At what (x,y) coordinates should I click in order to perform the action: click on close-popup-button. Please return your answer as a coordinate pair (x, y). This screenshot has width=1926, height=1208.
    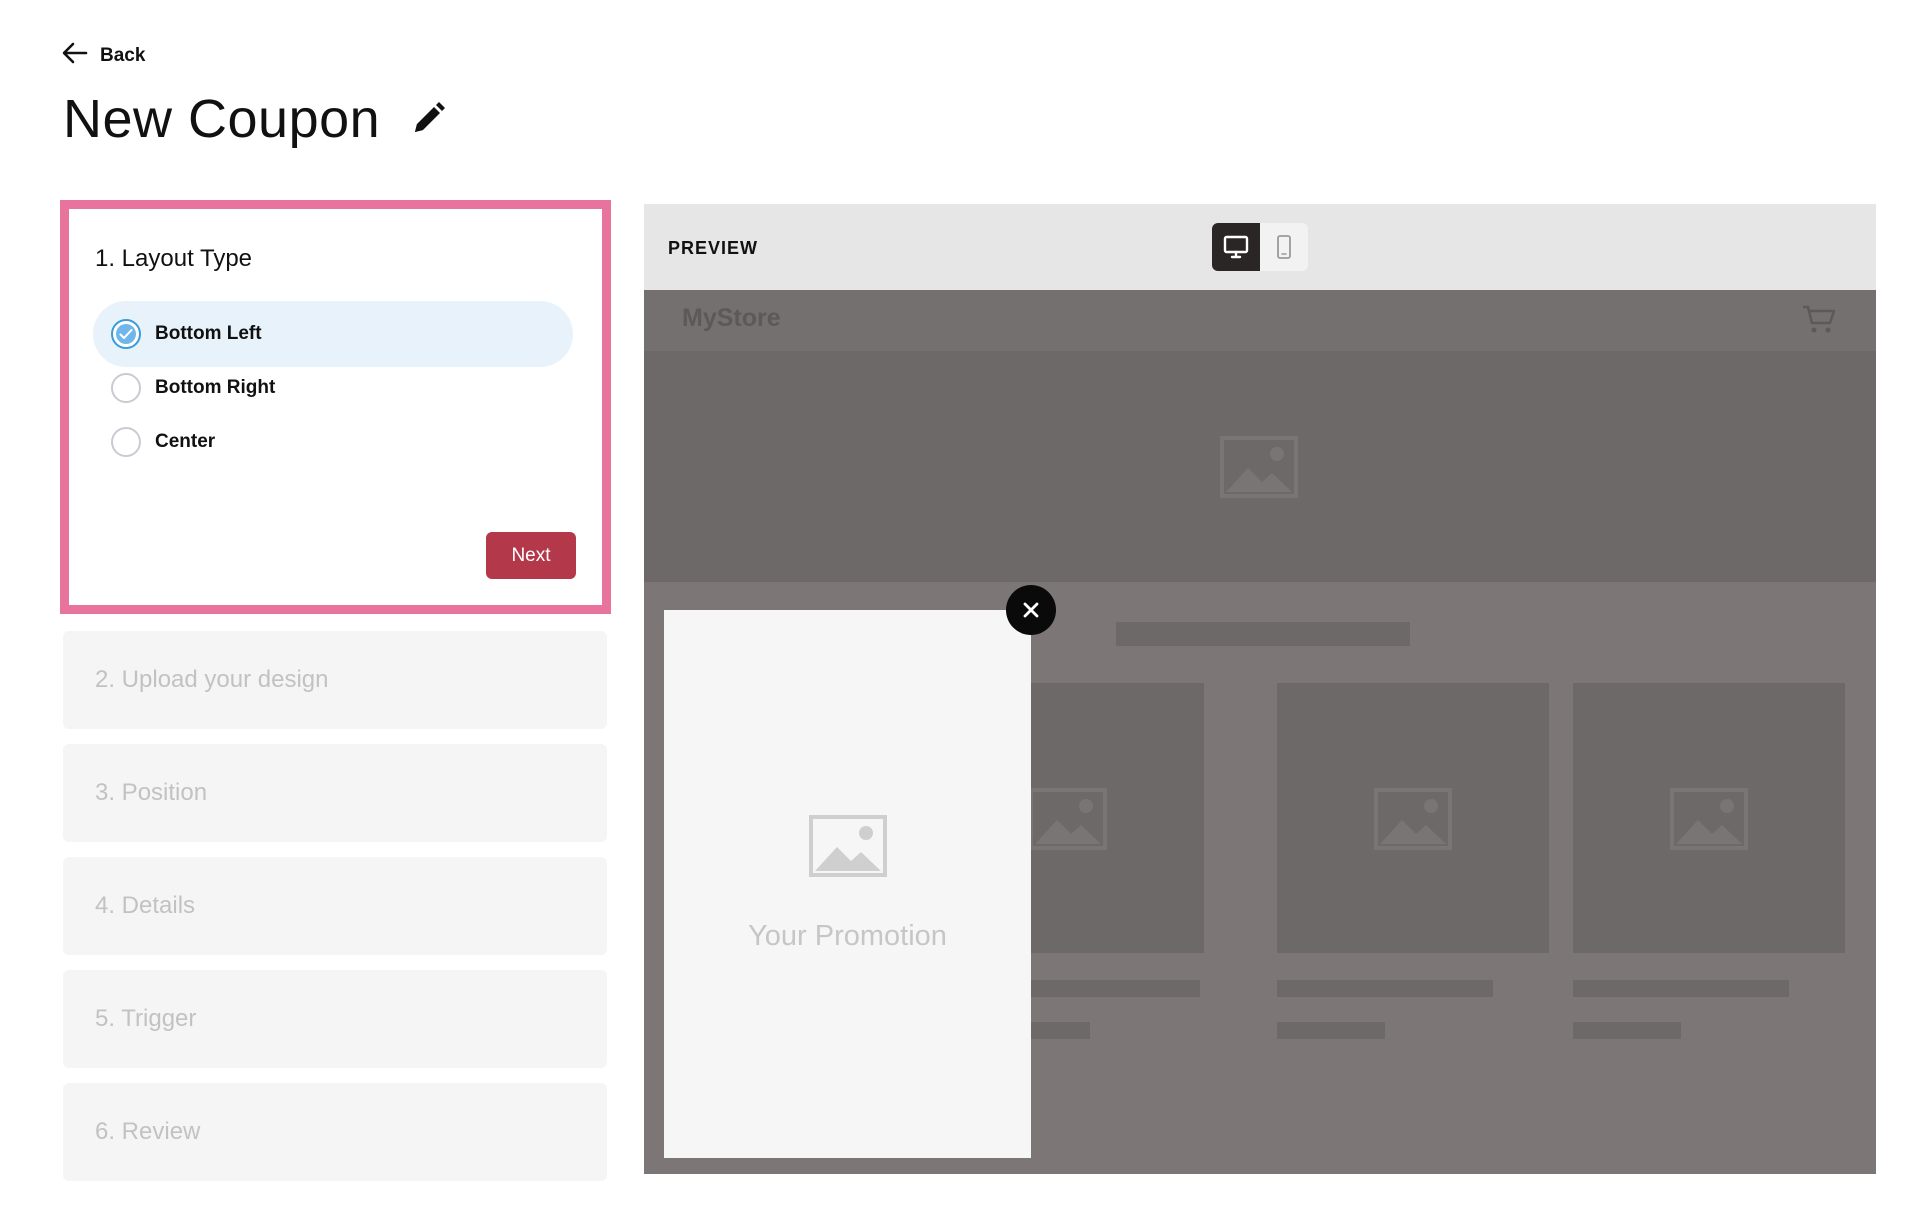
    Looking at the image, I should click on (1031, 610).